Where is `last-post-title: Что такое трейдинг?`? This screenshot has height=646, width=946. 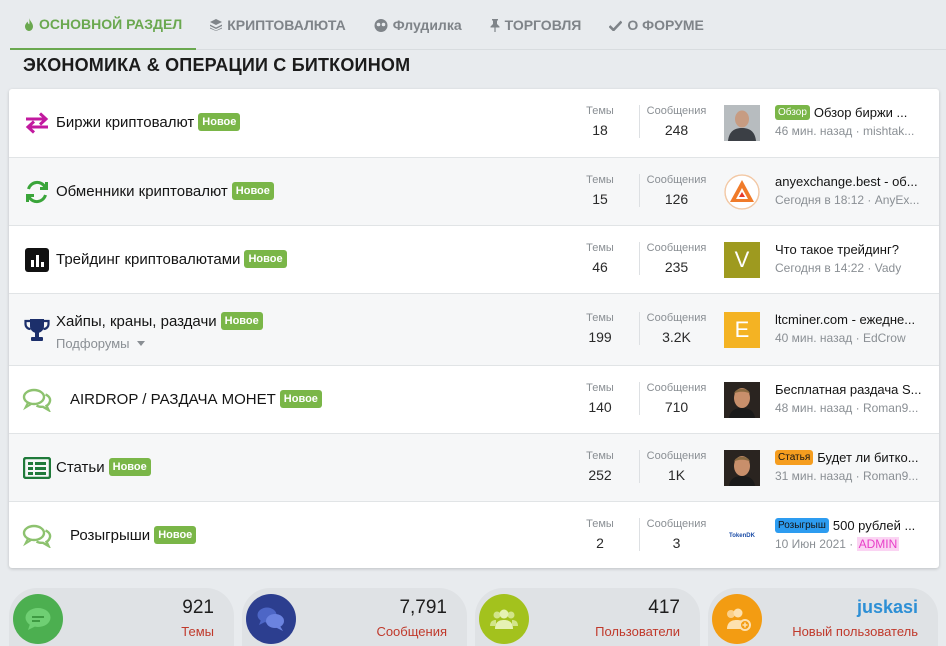
last-post-title: Что такое трейдинг? is located at coordinates (837, 249).